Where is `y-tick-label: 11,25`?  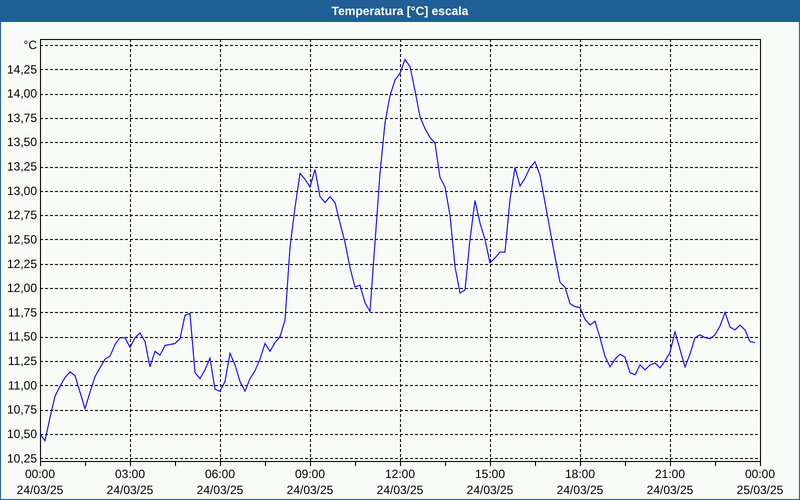
y-tick-label: 11,25 is located at coordinates (22, 361).